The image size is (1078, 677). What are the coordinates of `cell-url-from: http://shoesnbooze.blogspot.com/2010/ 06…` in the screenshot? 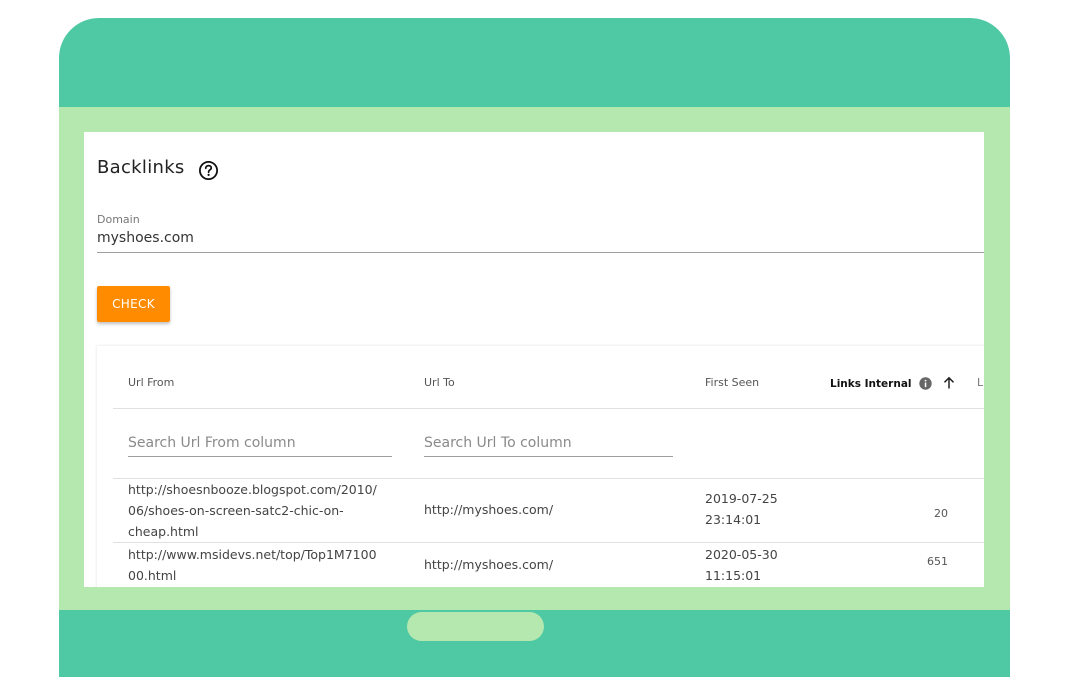 It's located at (252, 510).